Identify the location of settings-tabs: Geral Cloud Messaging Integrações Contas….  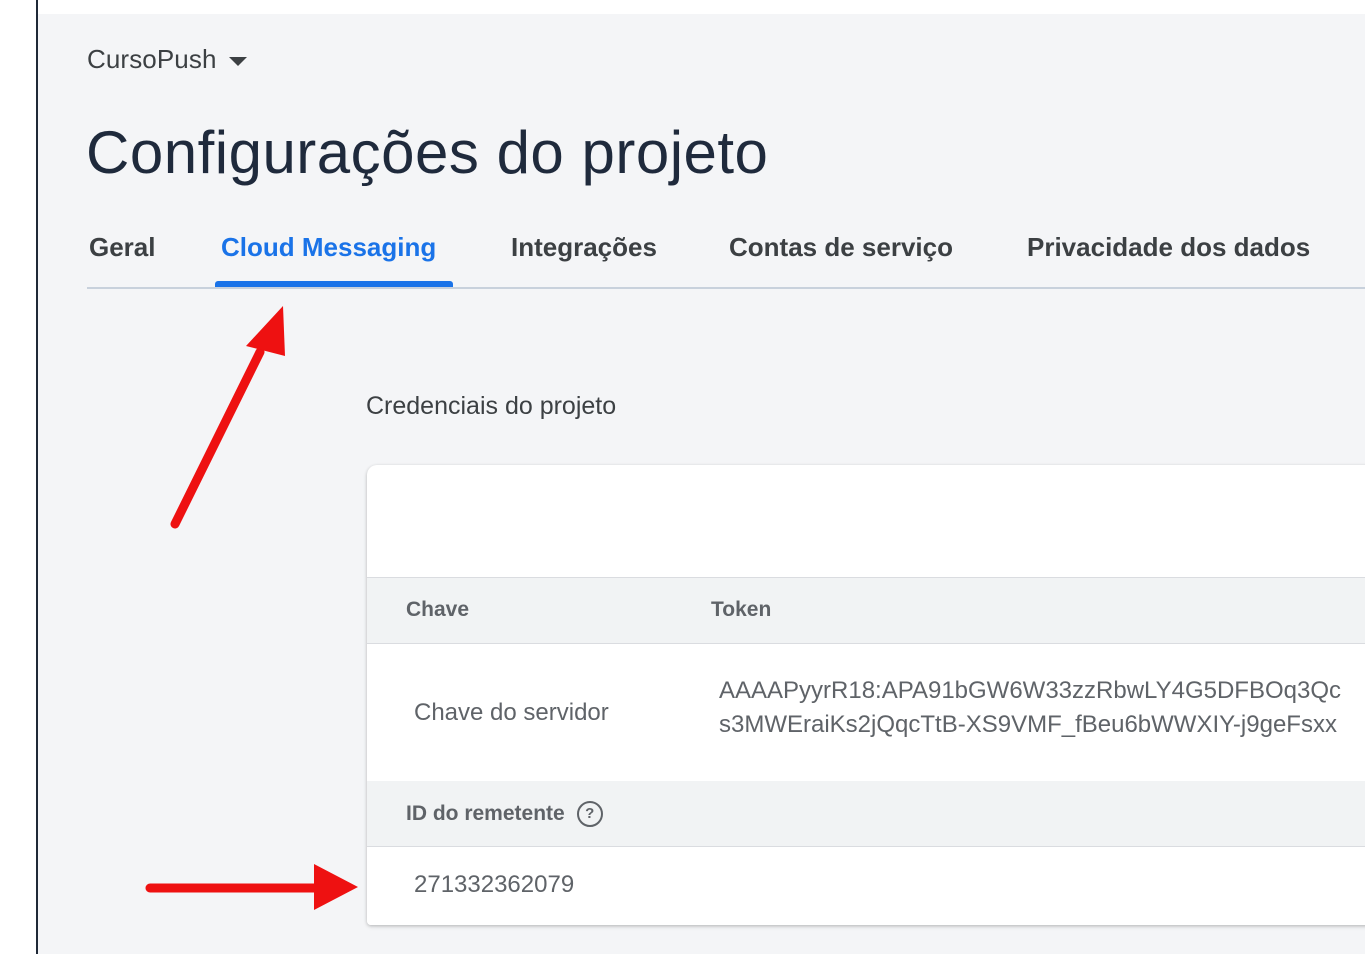
(726, 257).